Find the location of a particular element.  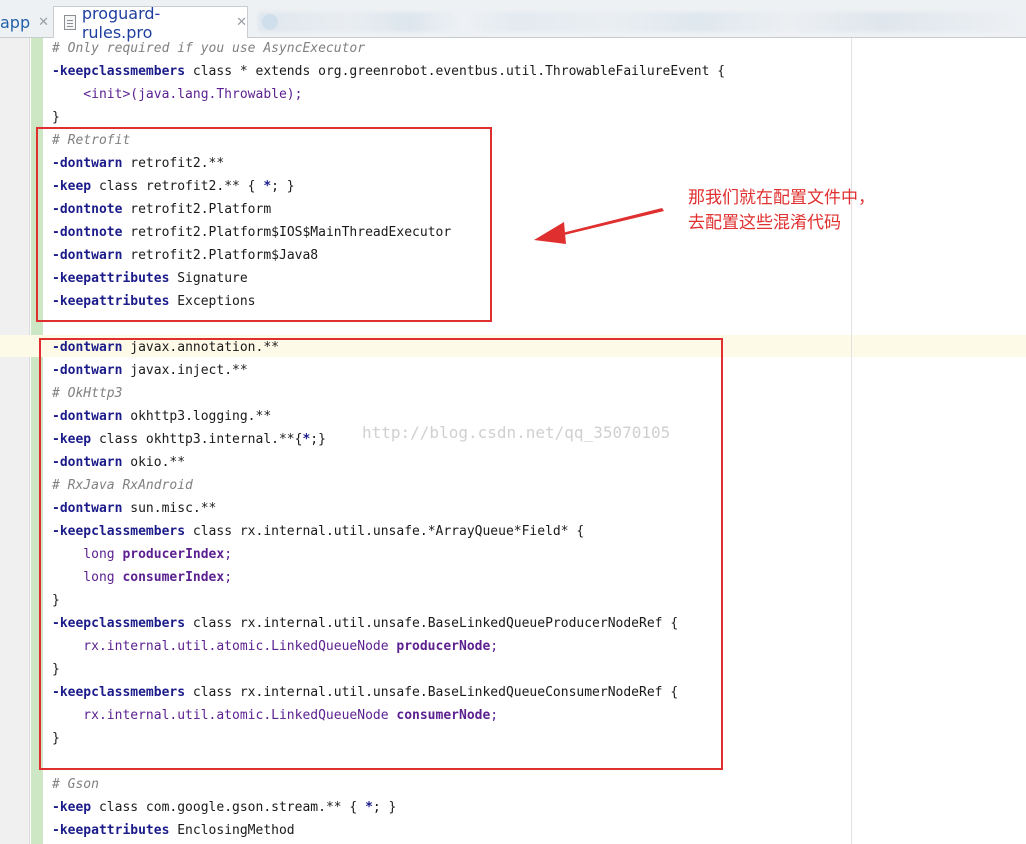

editor-gutter is located at coordinates (15, 441).